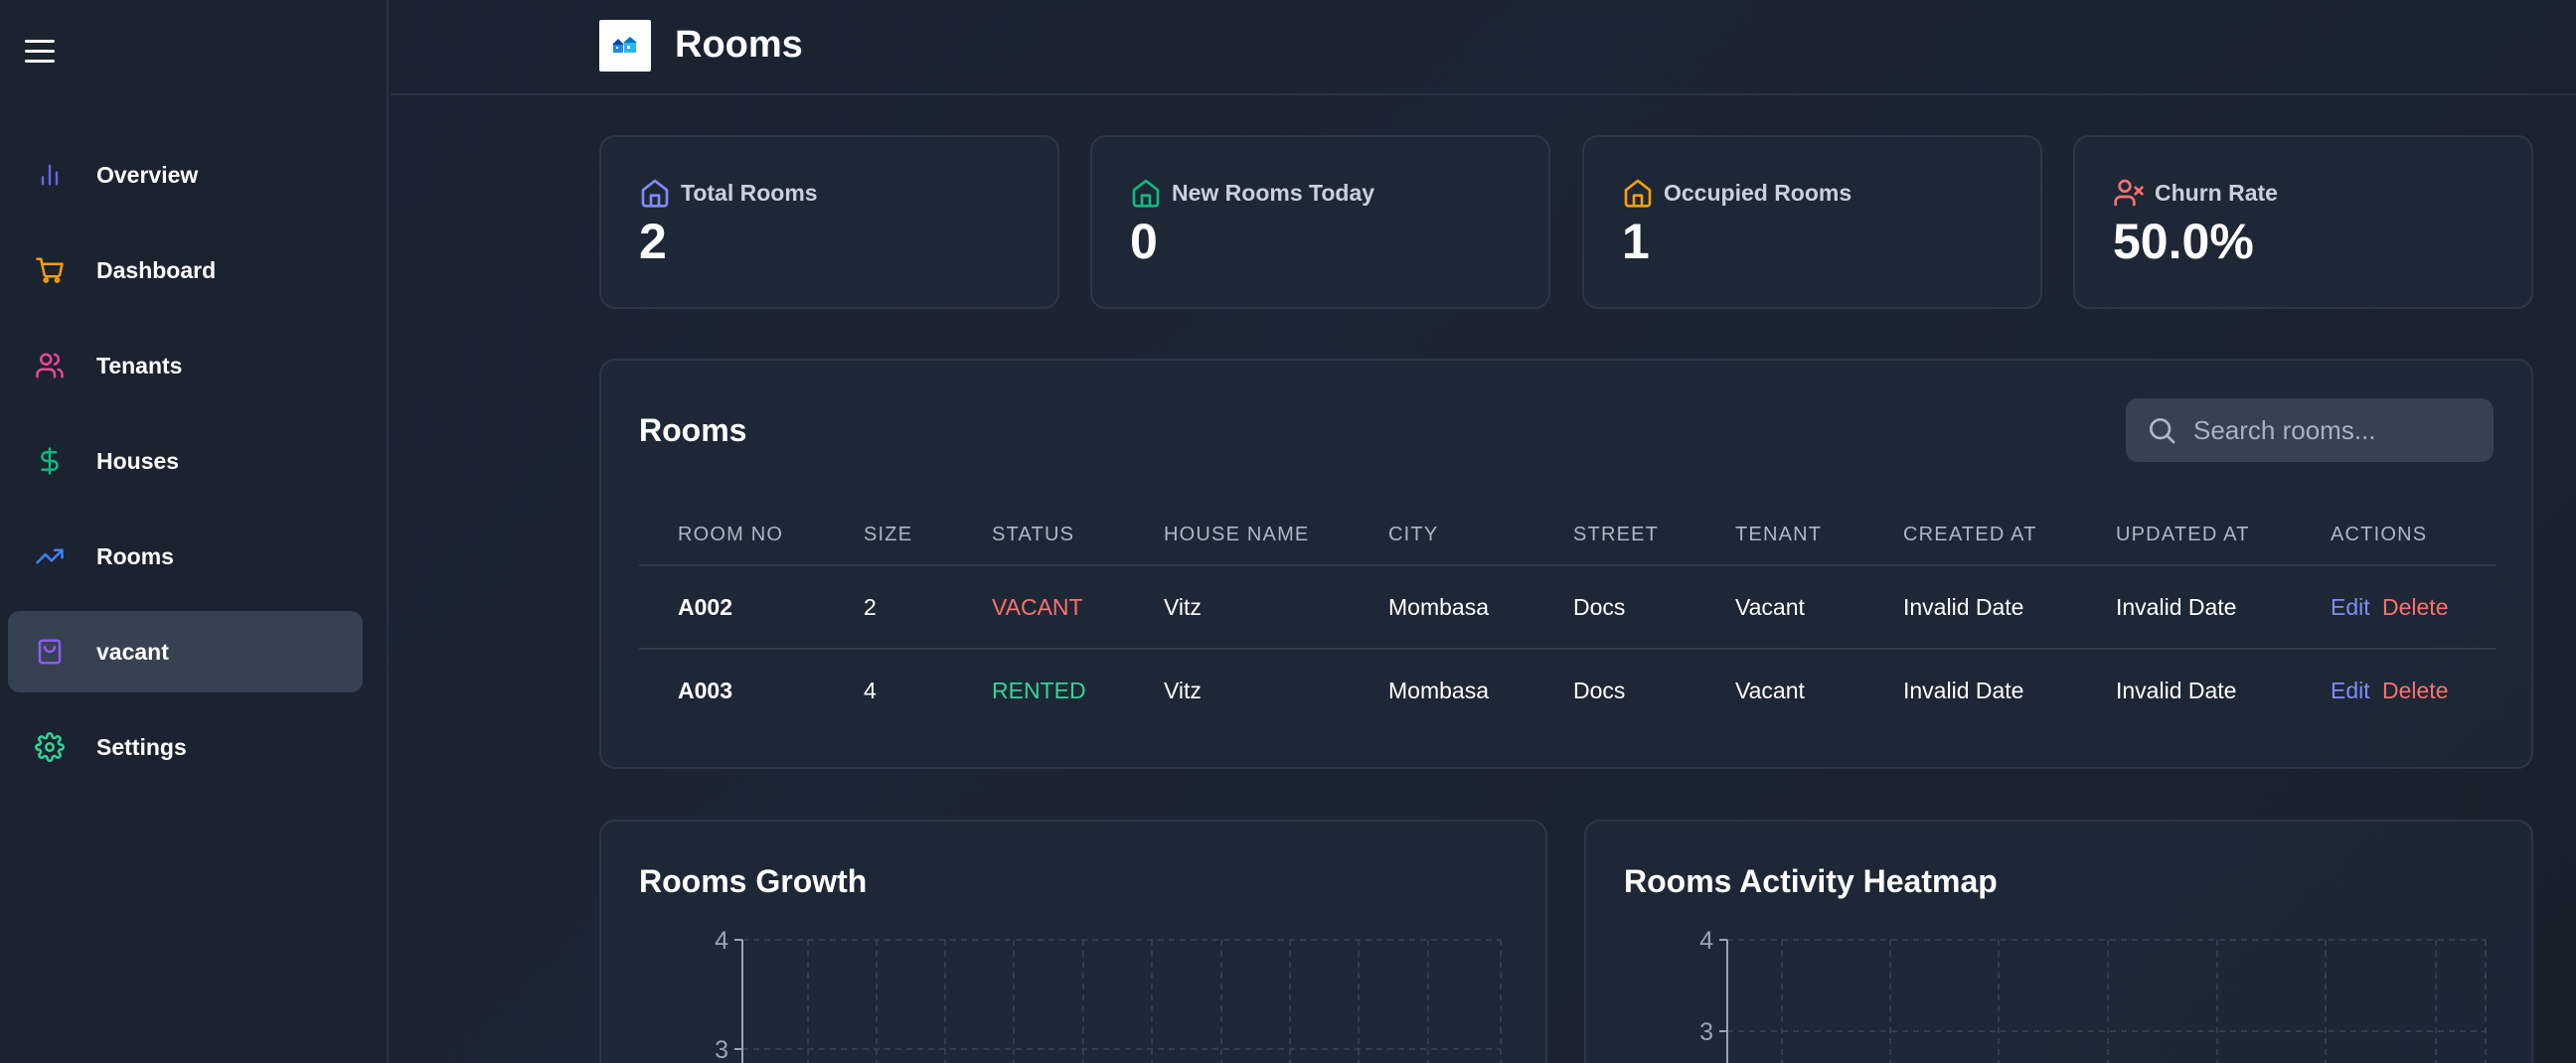 The height and width of the screenshot is (1063, 2576). What do you see at coordinates (50, 461) in the screenshot?
I see `dollar-icon` at bounding box center [50, 461].